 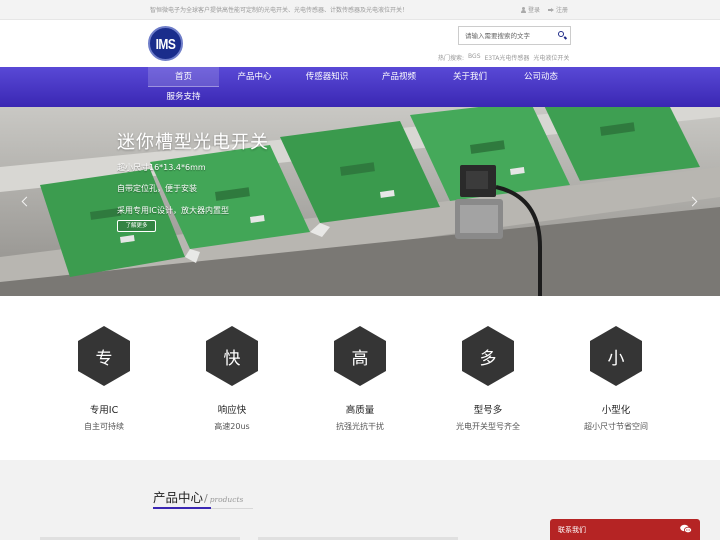 I want to click on feature-title: 小型化, so click(x=616, y=410).